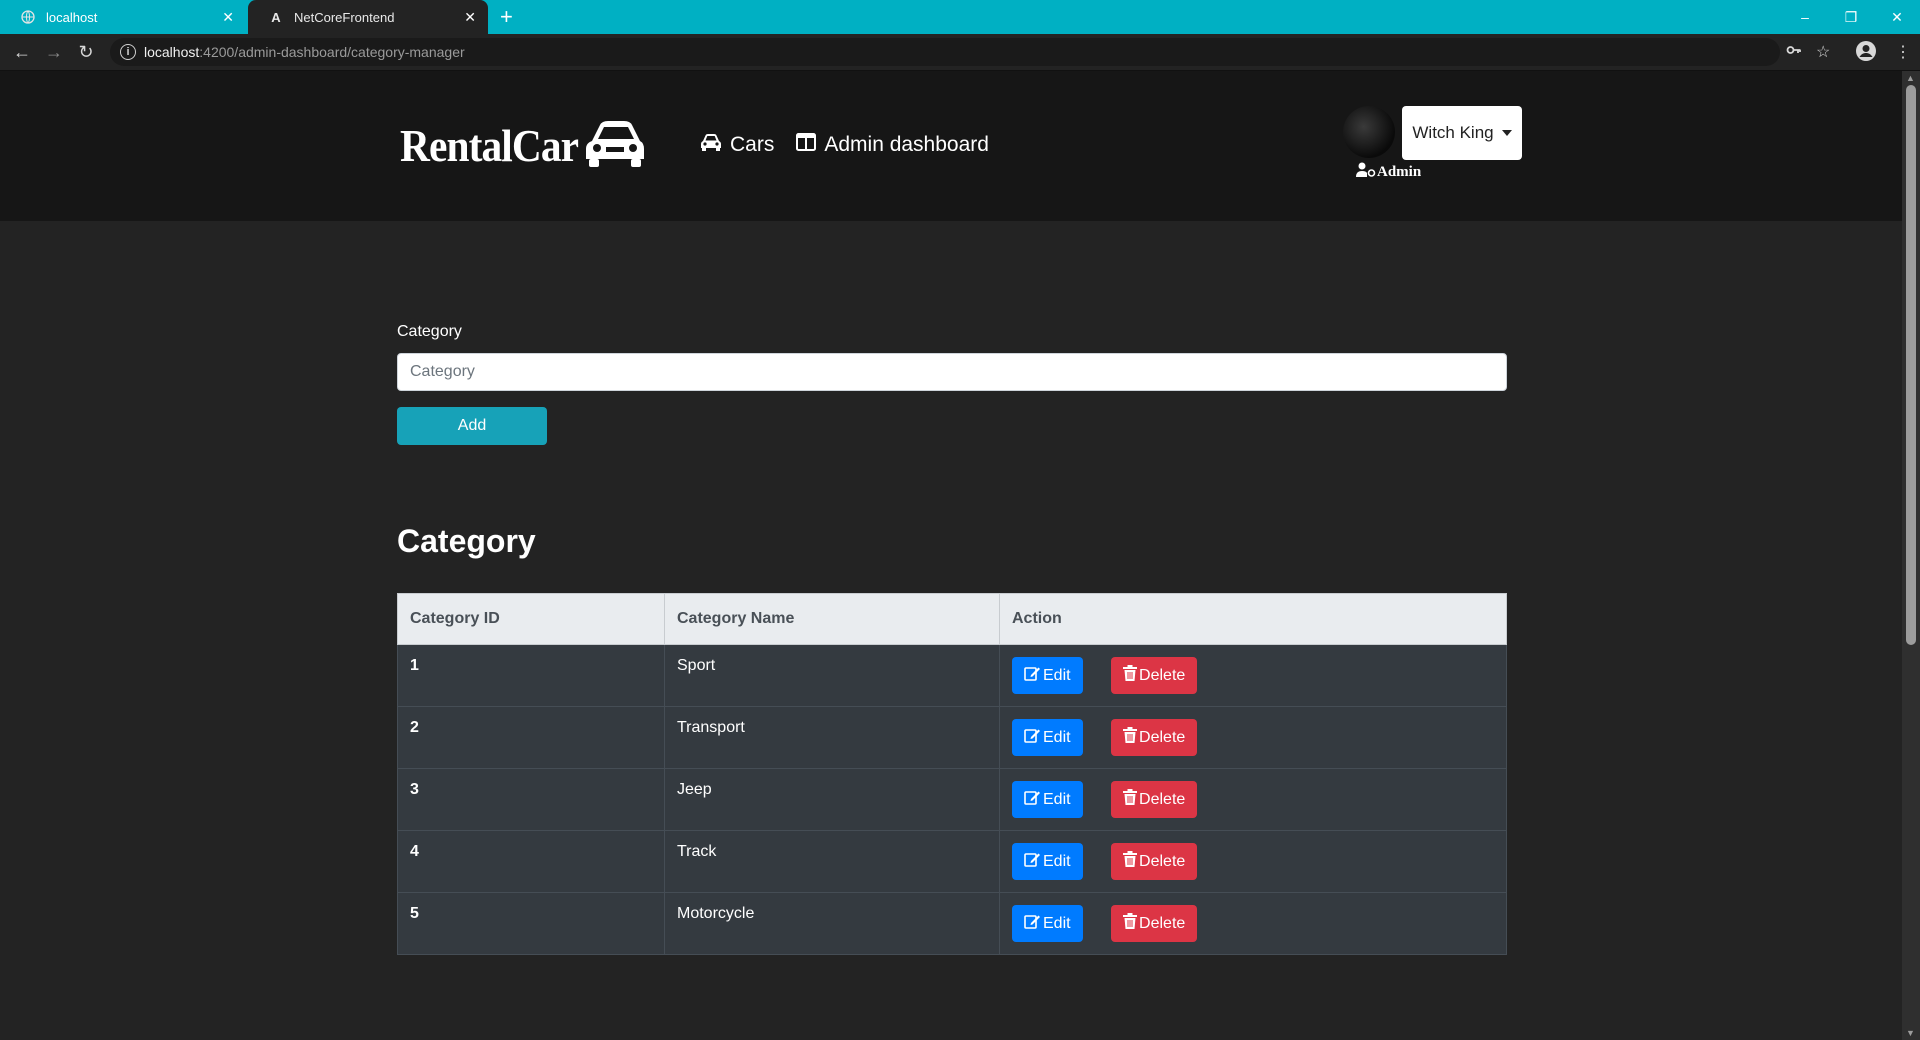 The height and width of the screenshot is (1040, 1920). What do you see at coordinates (506, 17) in the screenshot?
I see `new-tab-button: +` at bounding box center [506, 17].